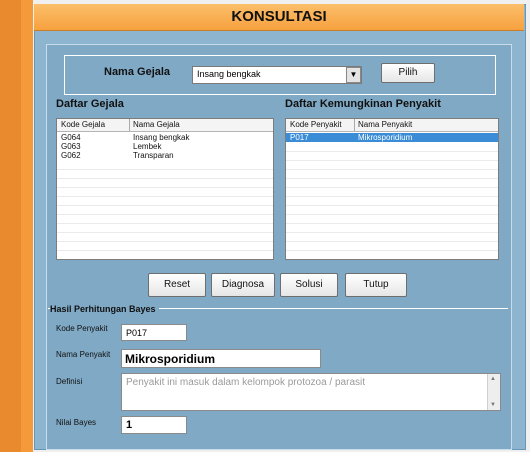 Image resolution: width=530 pixels, height=452 pixels. What do you see at coordinates (170, 359) in the screenshot?
I see `nama-penyakit-value: Mikrosporidium` at bounding box center [170, 359].